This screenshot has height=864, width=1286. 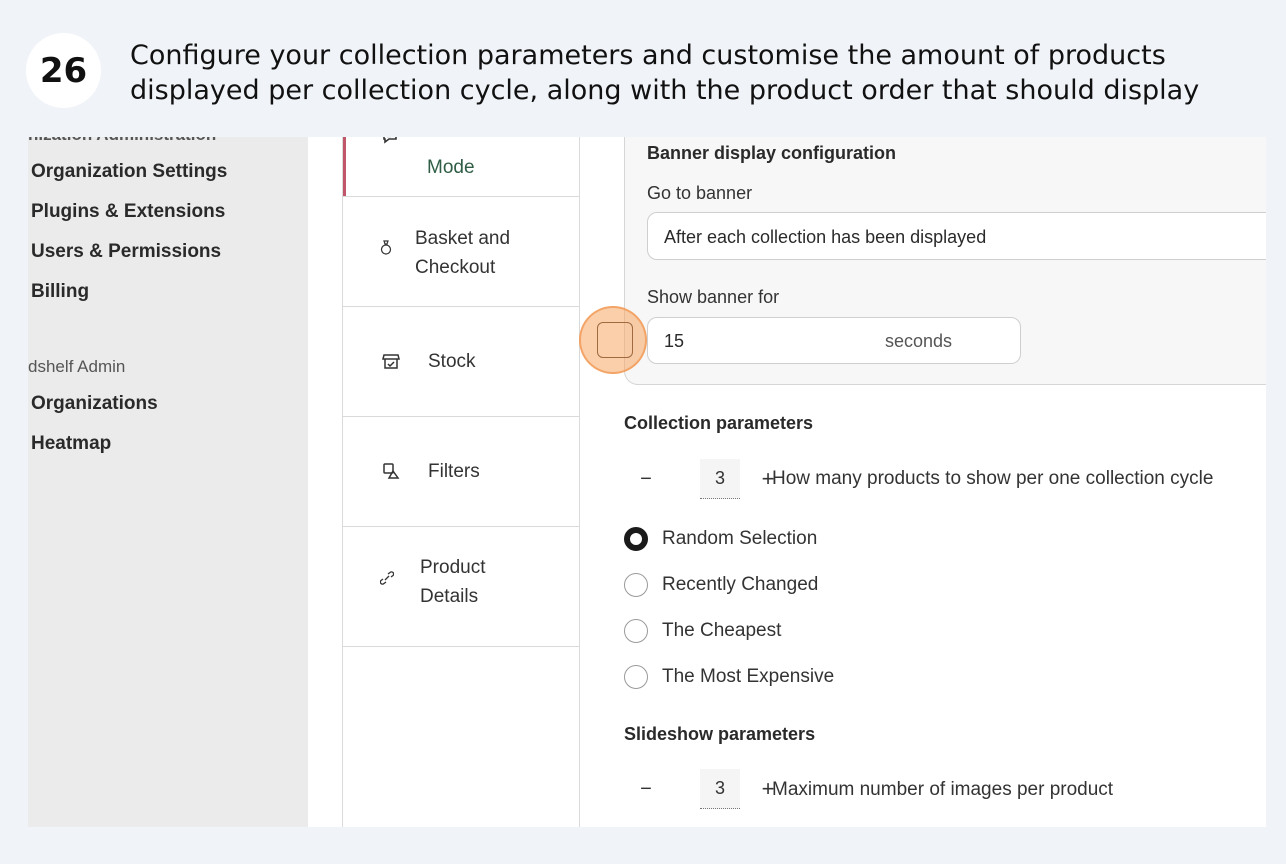 What do you see at coordinates (390, 142) in the screenshot?
I see `speech-bubble-icon` at bounding box center [390, 142].